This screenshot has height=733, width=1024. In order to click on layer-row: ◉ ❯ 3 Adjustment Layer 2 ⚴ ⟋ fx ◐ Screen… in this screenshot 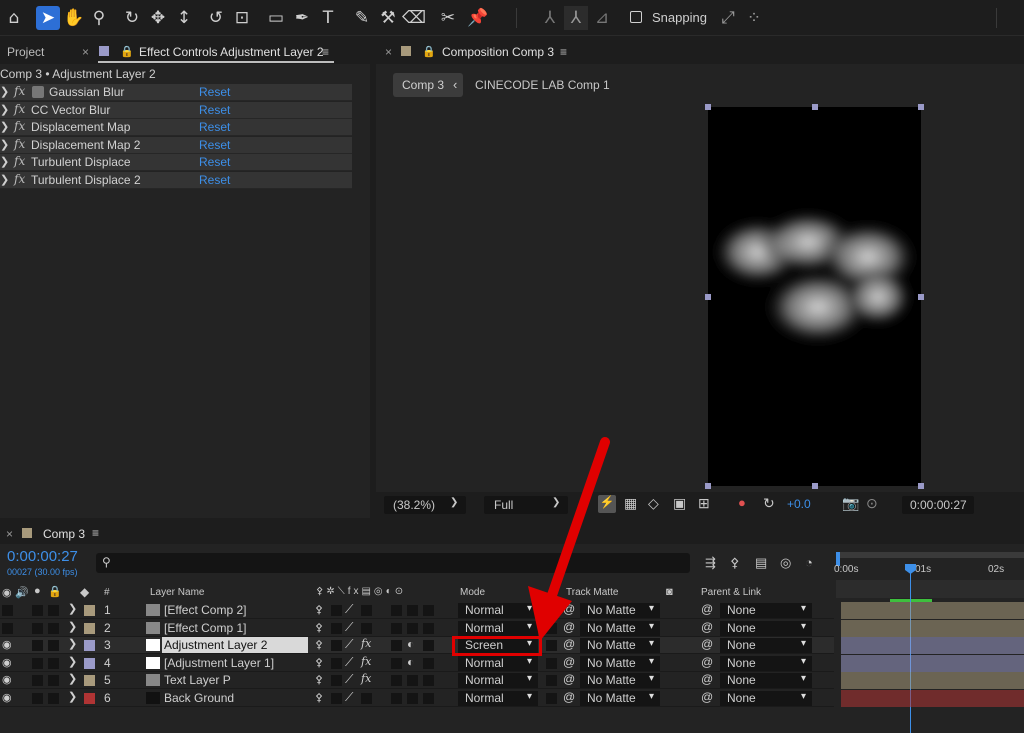, I will do `click(417, 645)`.